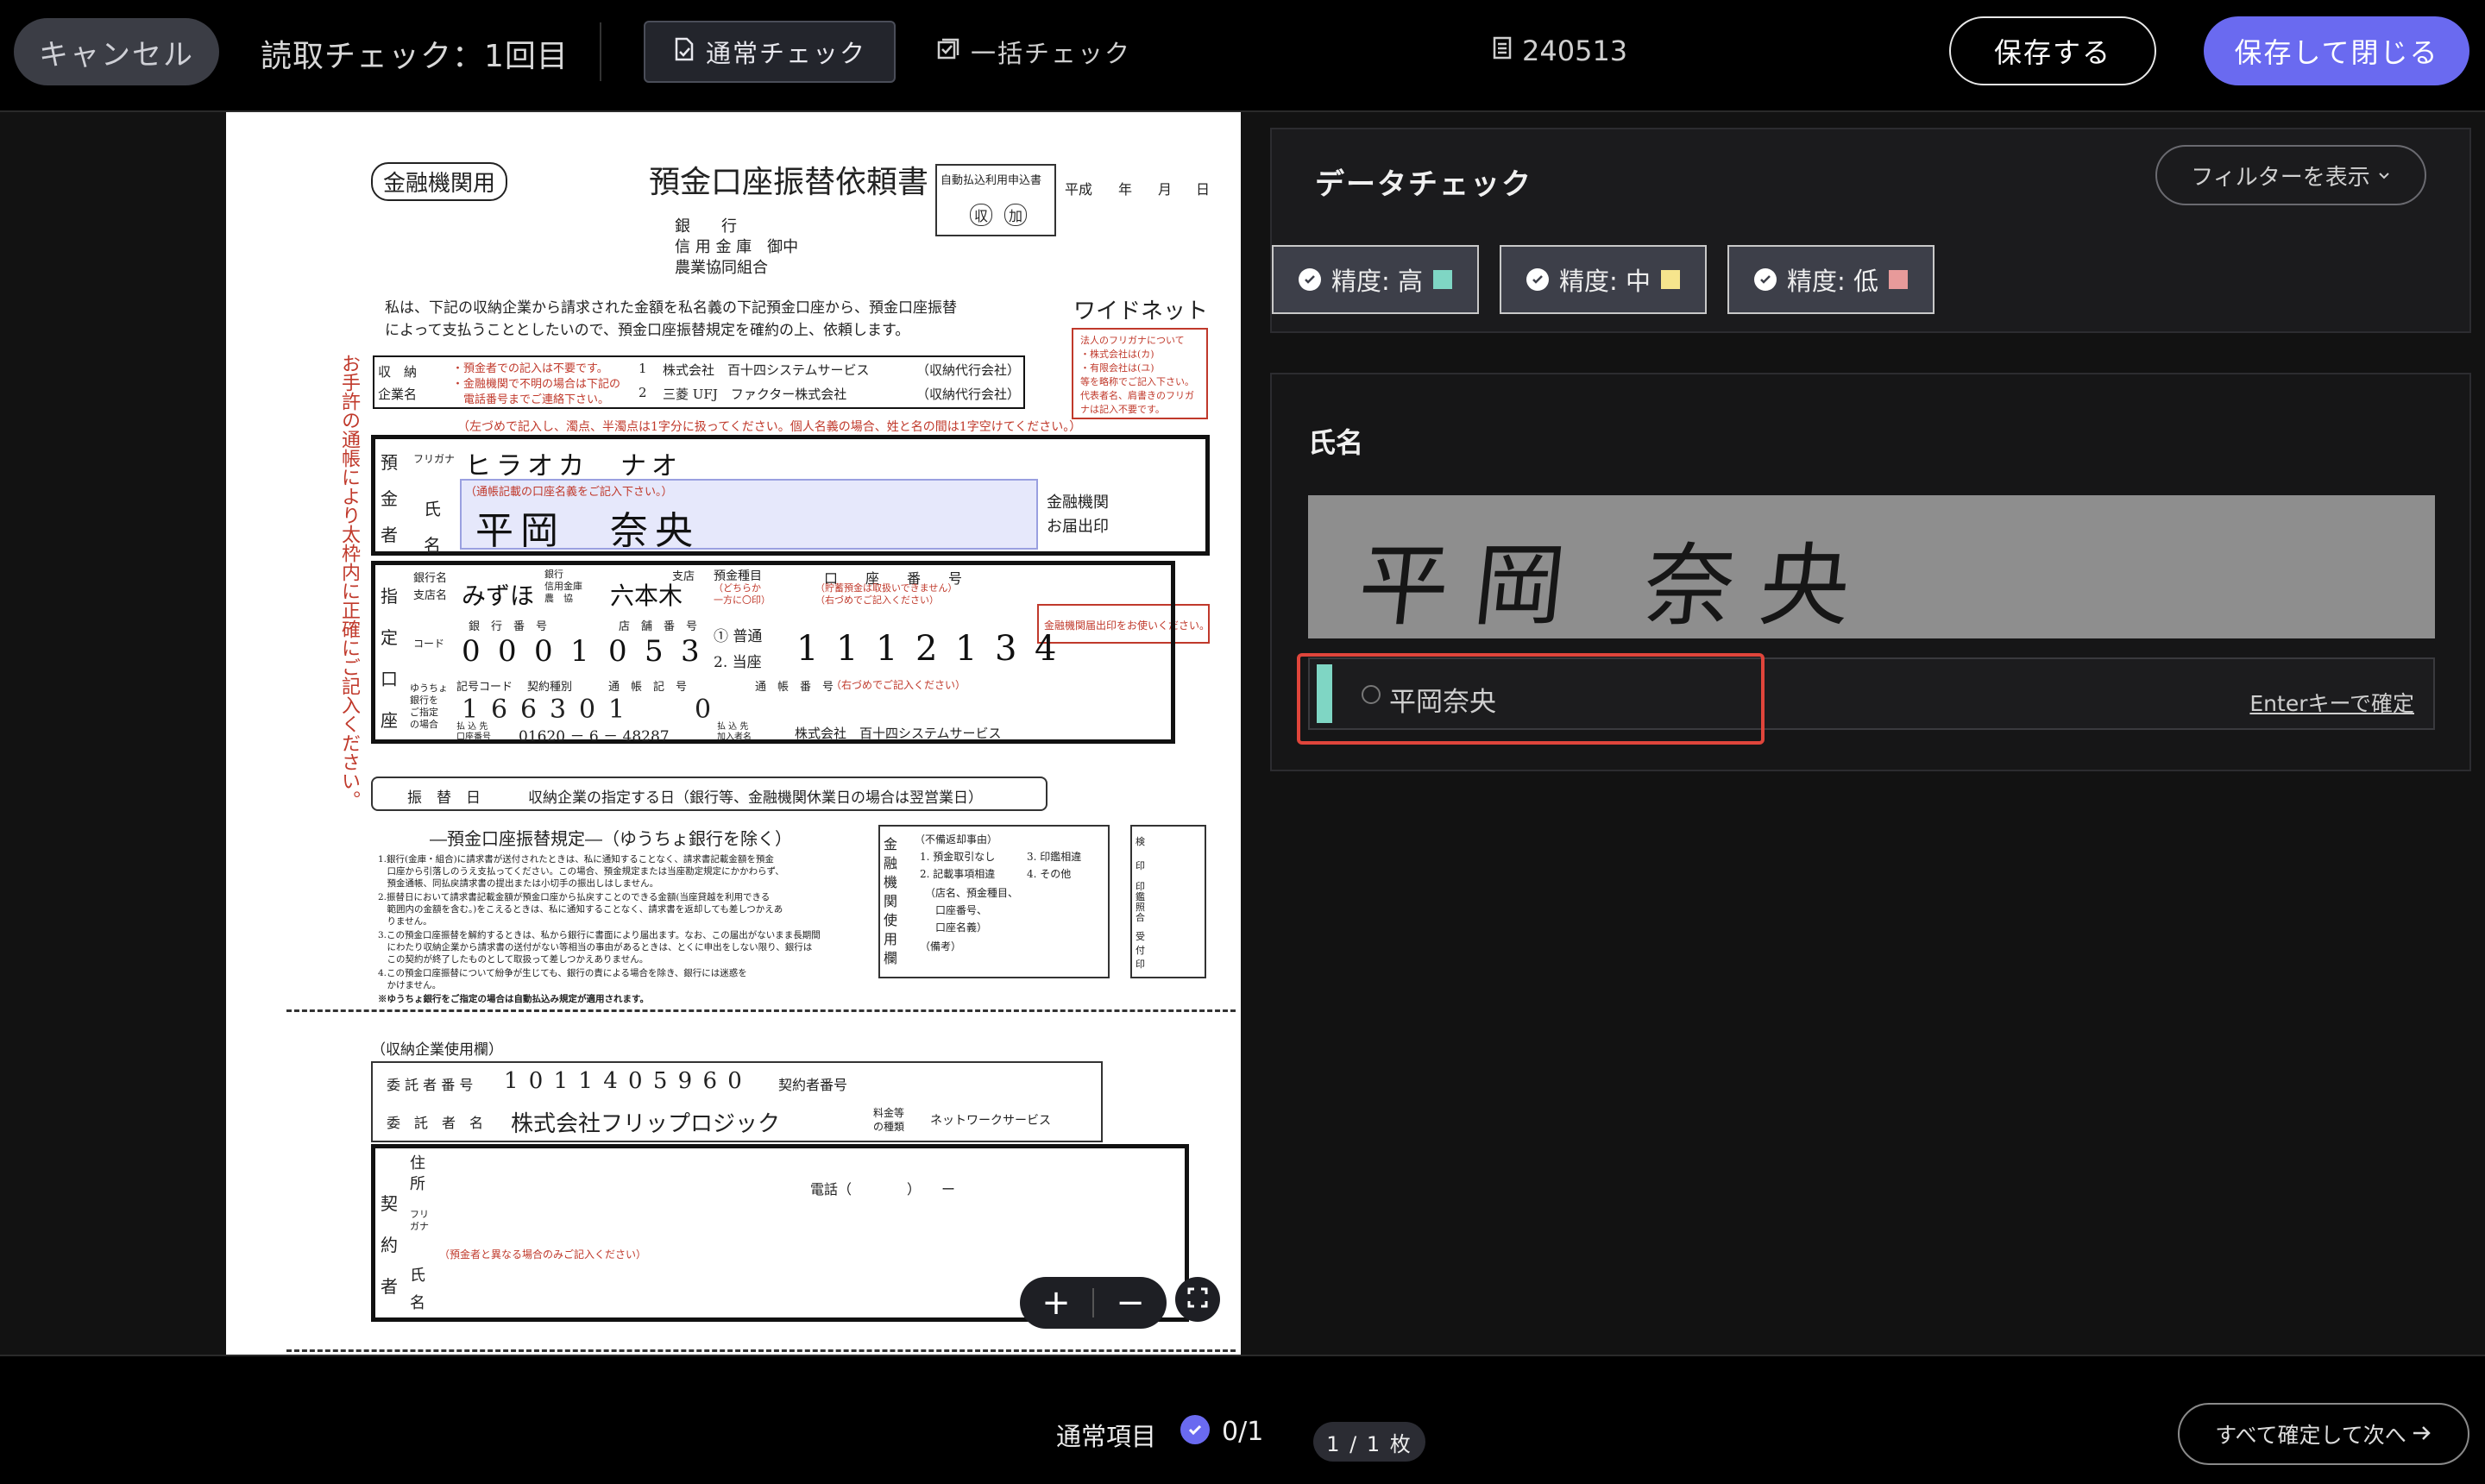  I want to click on contractor-label: 契 約 者, so click(389, 1245).